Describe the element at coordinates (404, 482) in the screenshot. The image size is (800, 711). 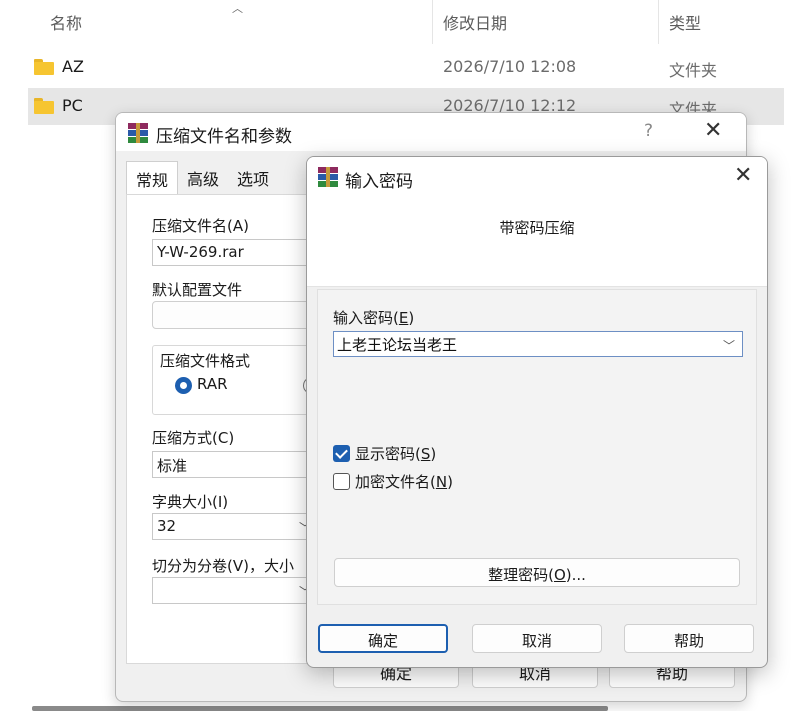
I see `encrypt-filenames-label: 加密文件名(N)` at that location.